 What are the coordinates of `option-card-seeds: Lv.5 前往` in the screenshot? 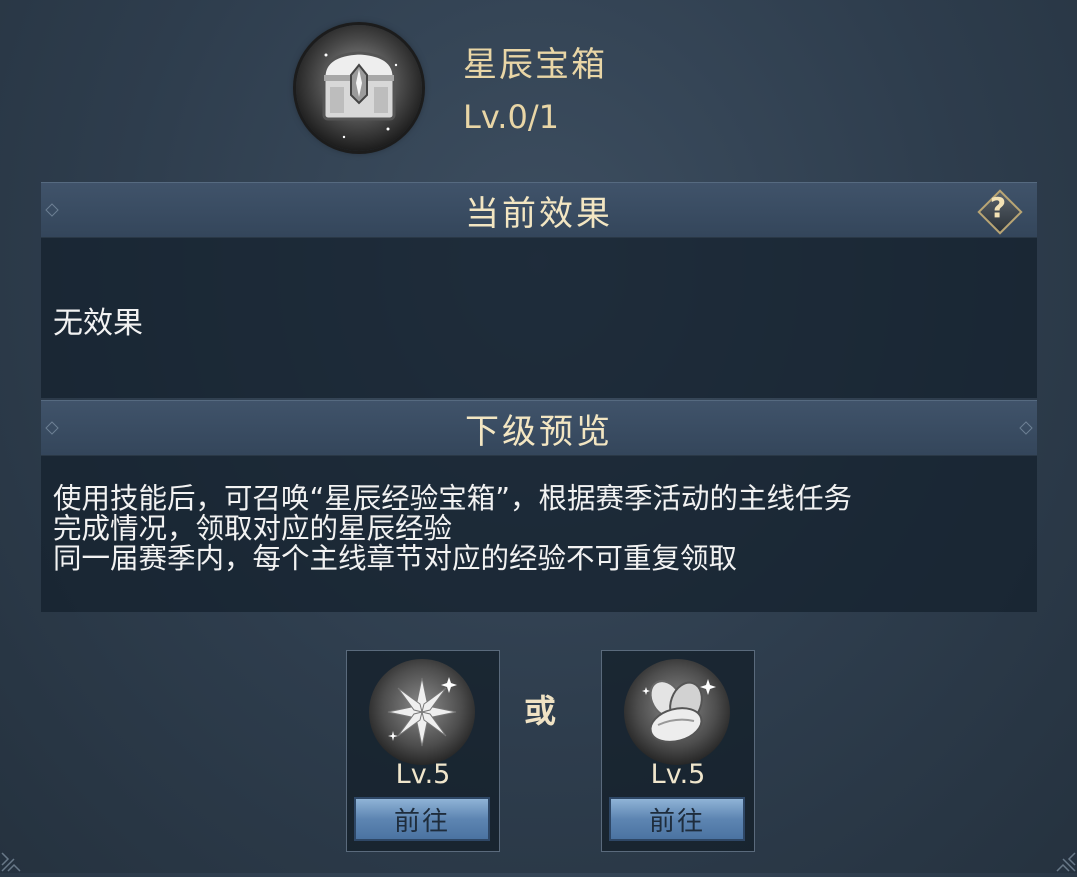 It's located at (678, 751).